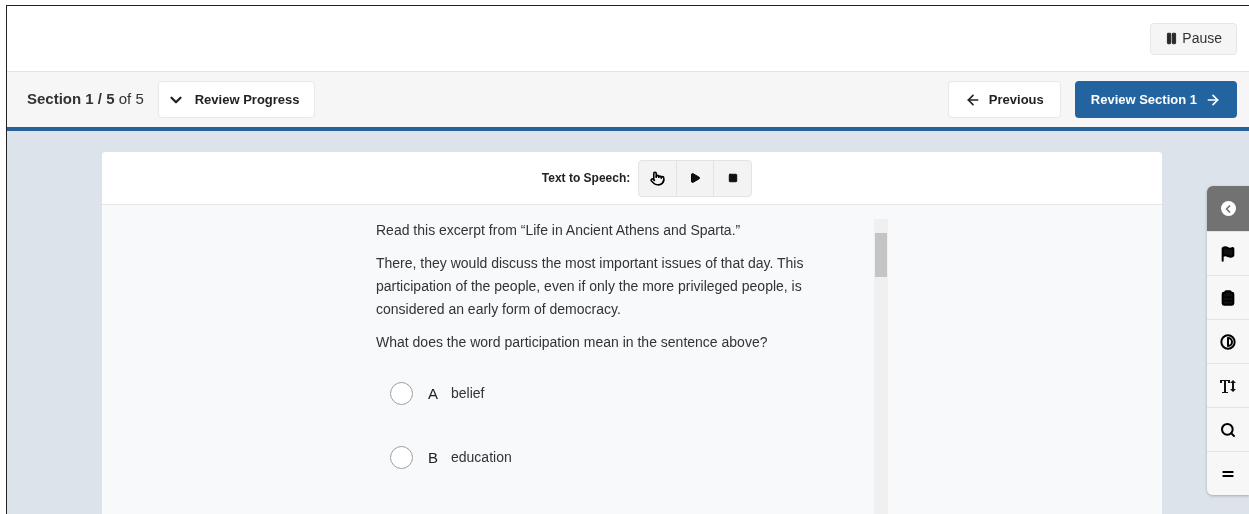 The width and height of the screenshot is (1249, 514). I want to click on text-to-speech-label: Text to Speech:, so click(586, 178).